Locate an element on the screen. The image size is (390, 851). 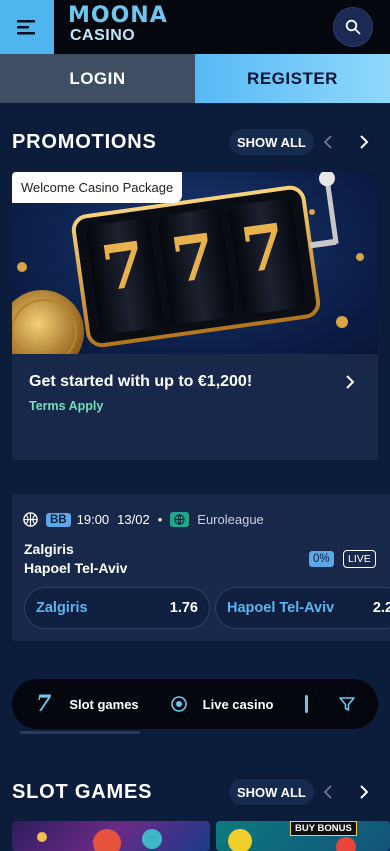
search-icon is located at coordinates (353, 27).